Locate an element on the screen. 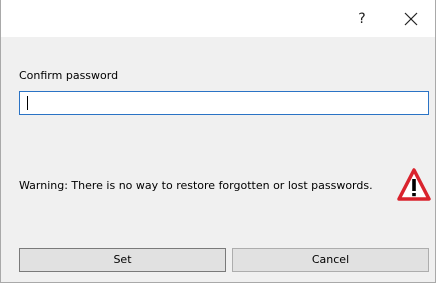  title-bar: ? is located at coordinates (218, 18).